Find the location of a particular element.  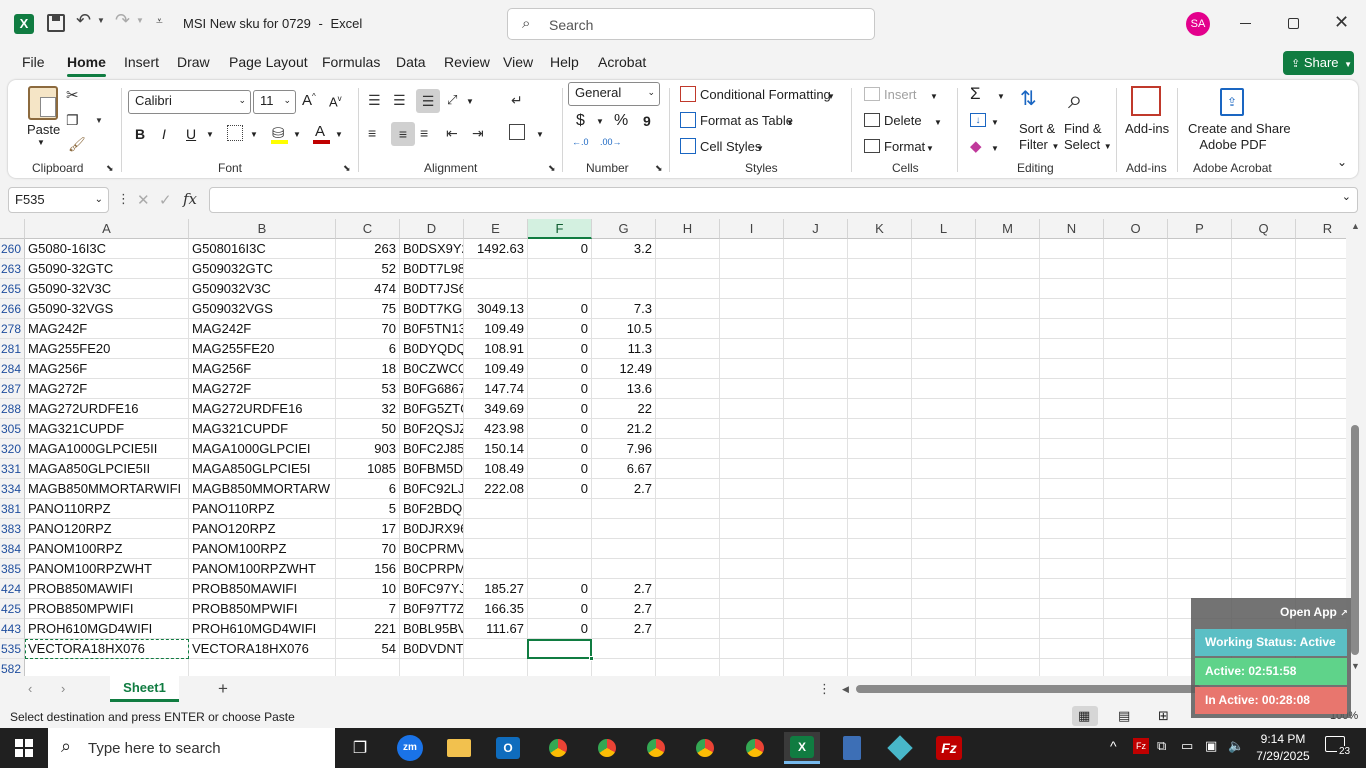

taskbar-search-box: ⌕ Type here to search is located at coordinates (191, 748).